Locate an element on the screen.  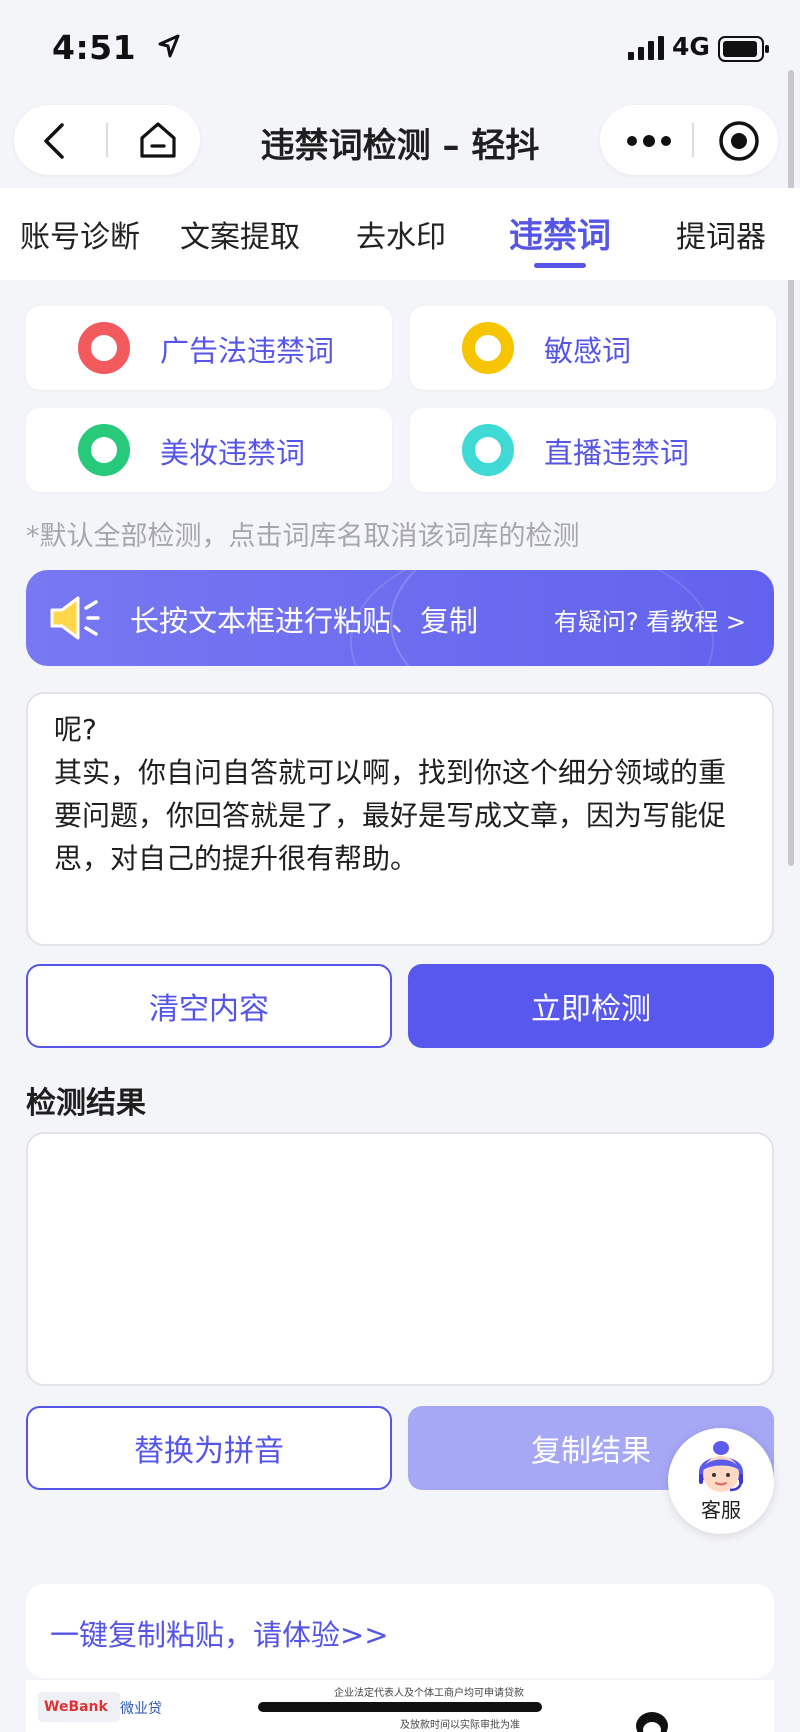
ring-red-icon is located at coordinates (104, 348).